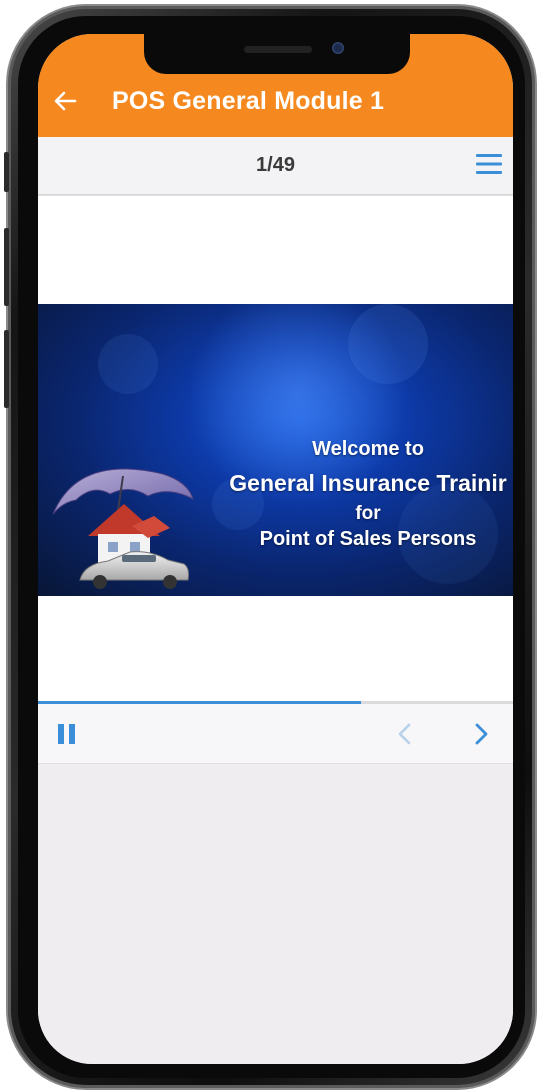 The image size is (543, 1091). Describe the element at coordinates (67, 734) in the screenshot. I see `pause-icon` at that location.